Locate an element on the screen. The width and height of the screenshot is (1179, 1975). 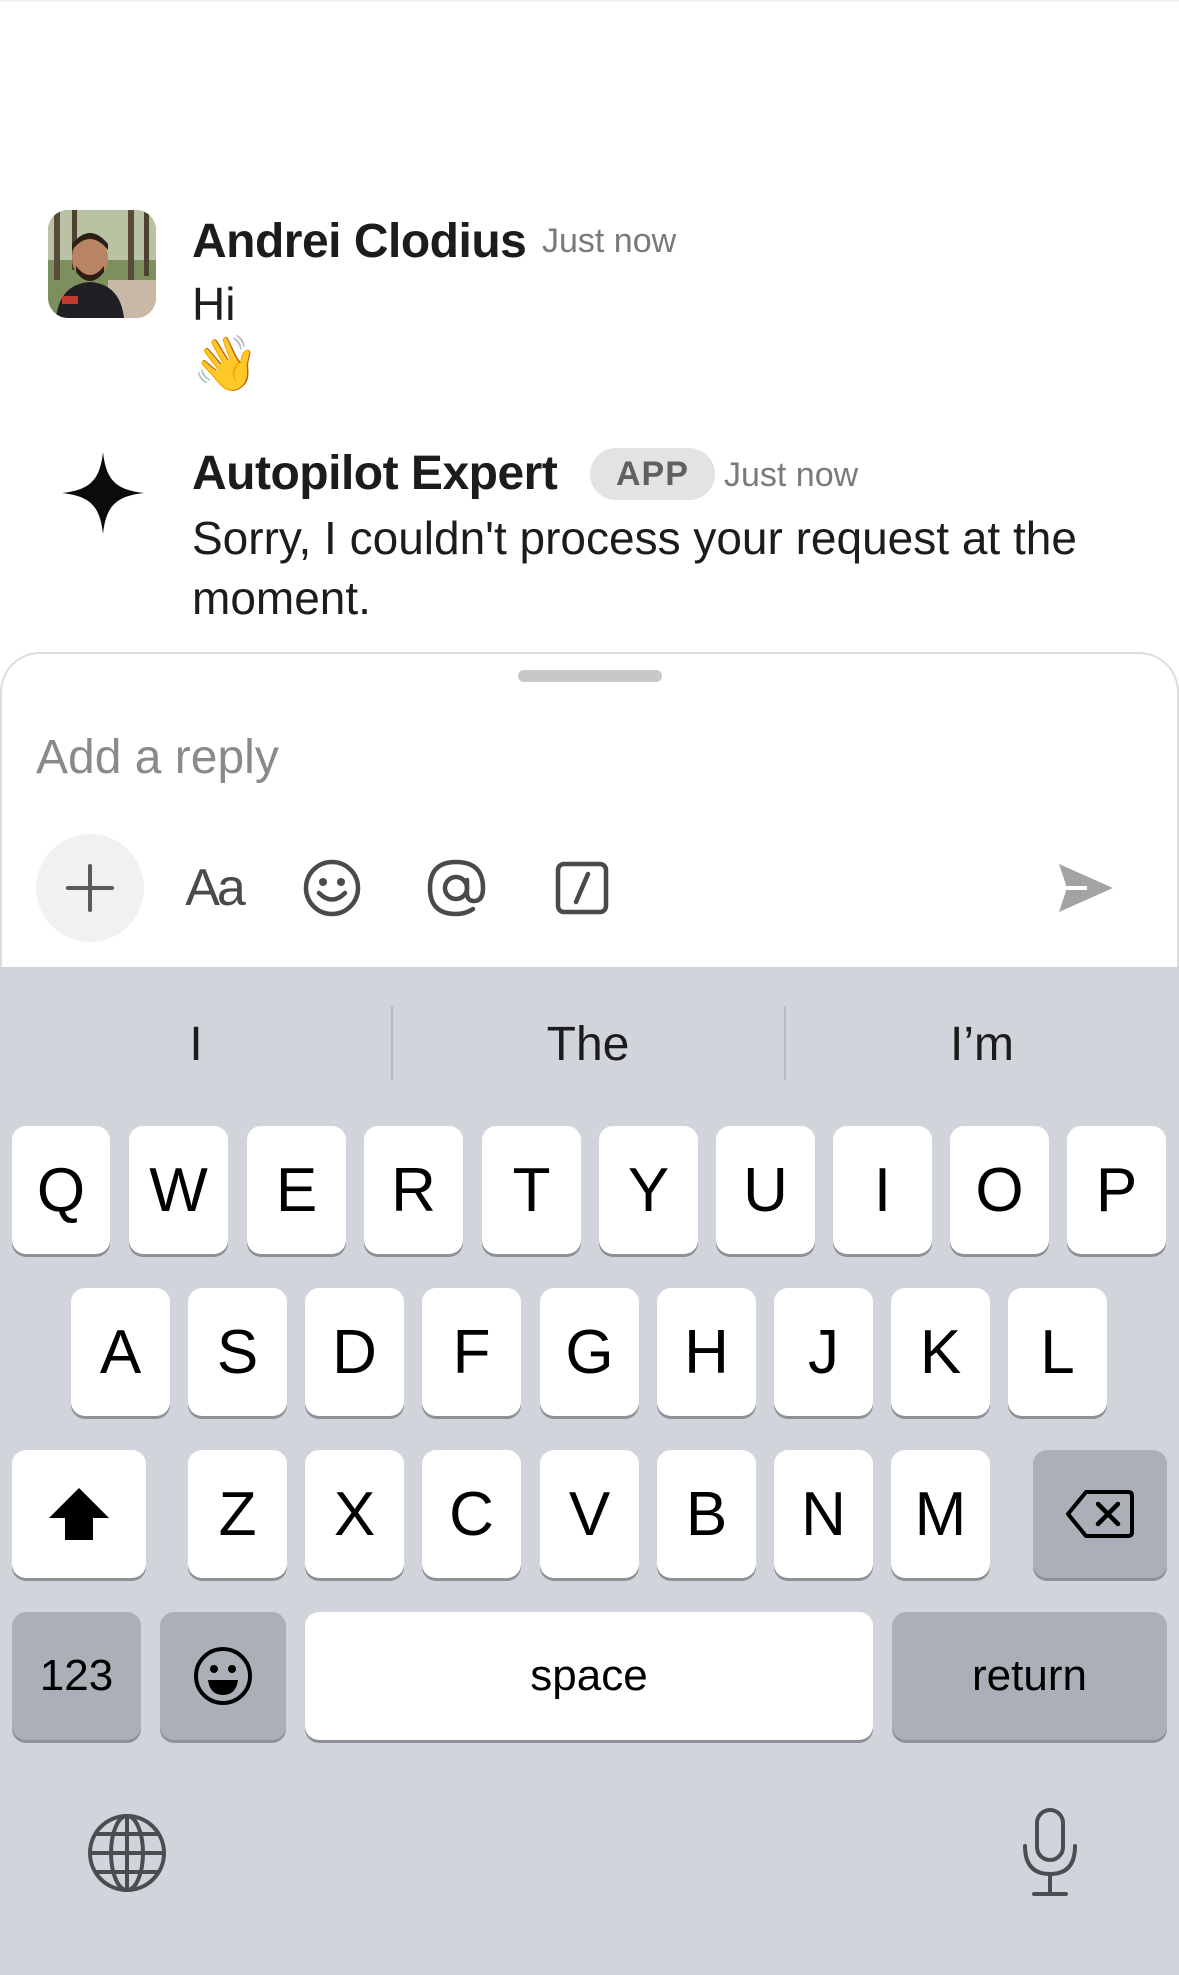
at-icon is located at coordinates (456, 888).